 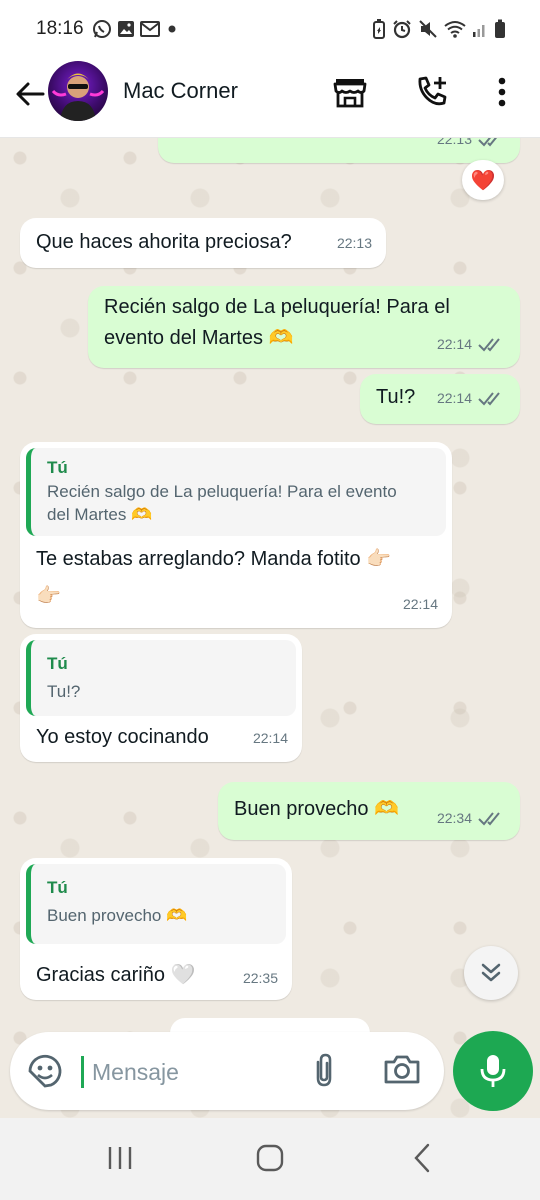 I want to click on message-time: 22:35, so click(x=260, y=978).